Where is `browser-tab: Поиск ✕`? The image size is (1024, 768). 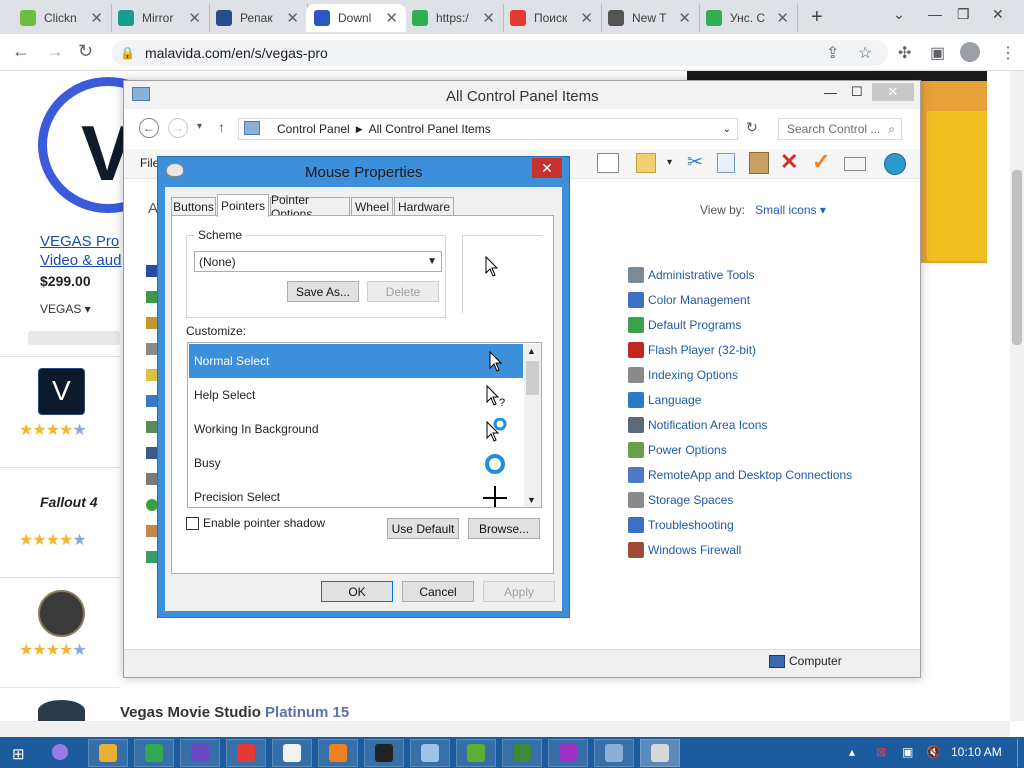 browser-tab: Поиск ✕ is located at coordinates (552, 18).